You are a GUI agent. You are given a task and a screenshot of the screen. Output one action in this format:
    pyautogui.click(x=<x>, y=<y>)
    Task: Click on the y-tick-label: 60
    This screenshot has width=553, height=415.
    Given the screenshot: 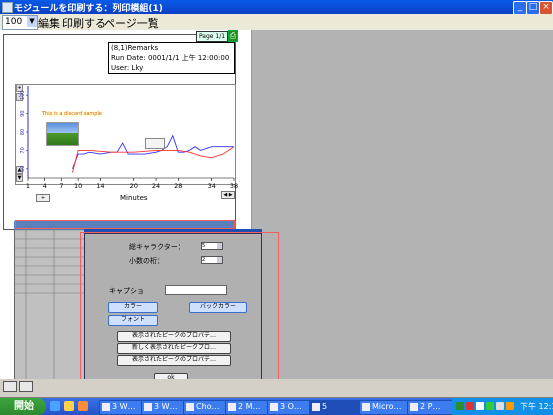 What is the action you would take?
    pyautogui.click(x=23, y=169)
    